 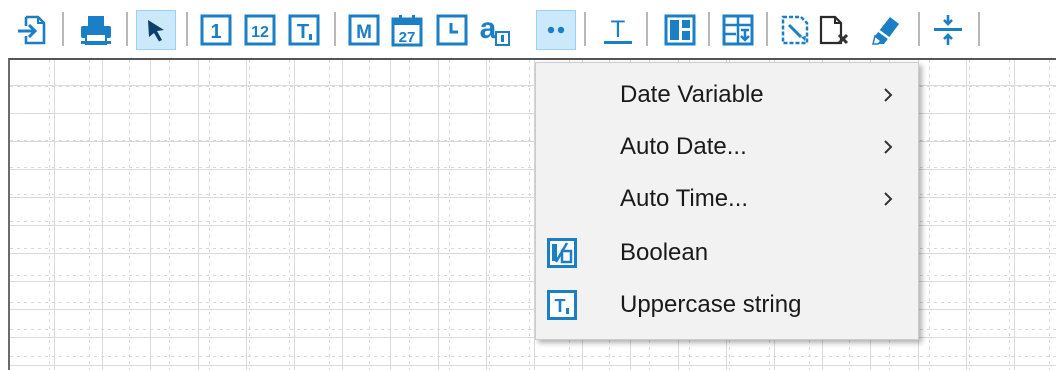 I want to click on number-field-icon: 12, so click(x=260, y=30).